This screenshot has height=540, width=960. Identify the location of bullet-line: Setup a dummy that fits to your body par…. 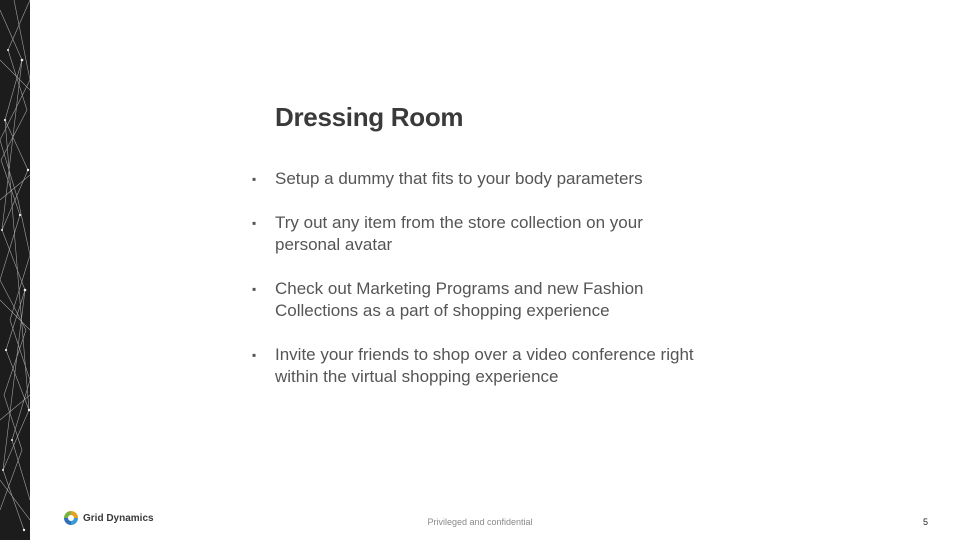
(459, 178).